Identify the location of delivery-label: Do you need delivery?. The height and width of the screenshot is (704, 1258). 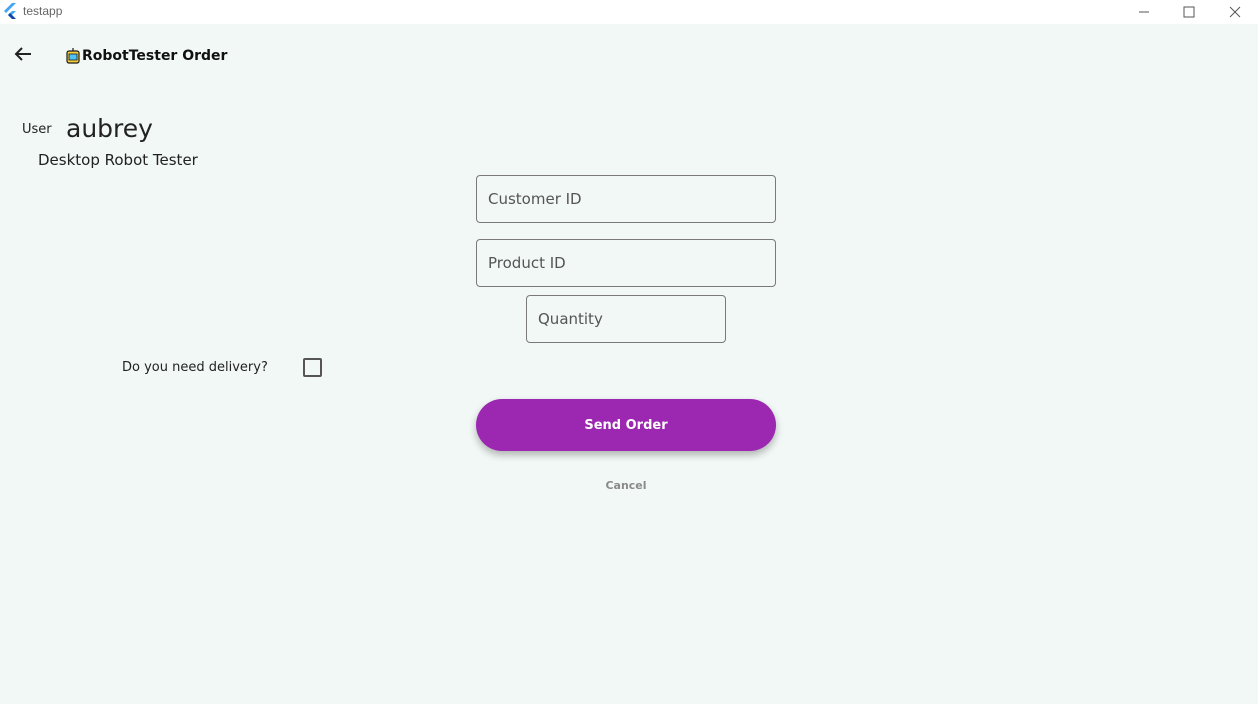
(195, 367).